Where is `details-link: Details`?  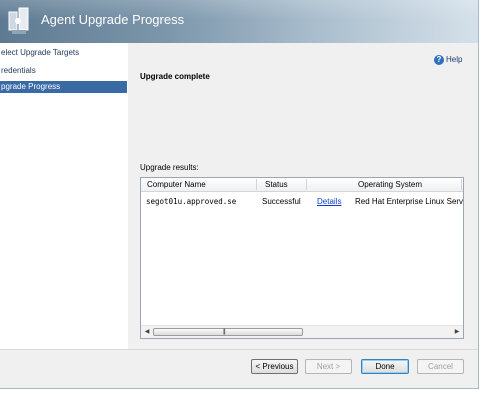 details-link: Details is located at coordinates (332, 202).